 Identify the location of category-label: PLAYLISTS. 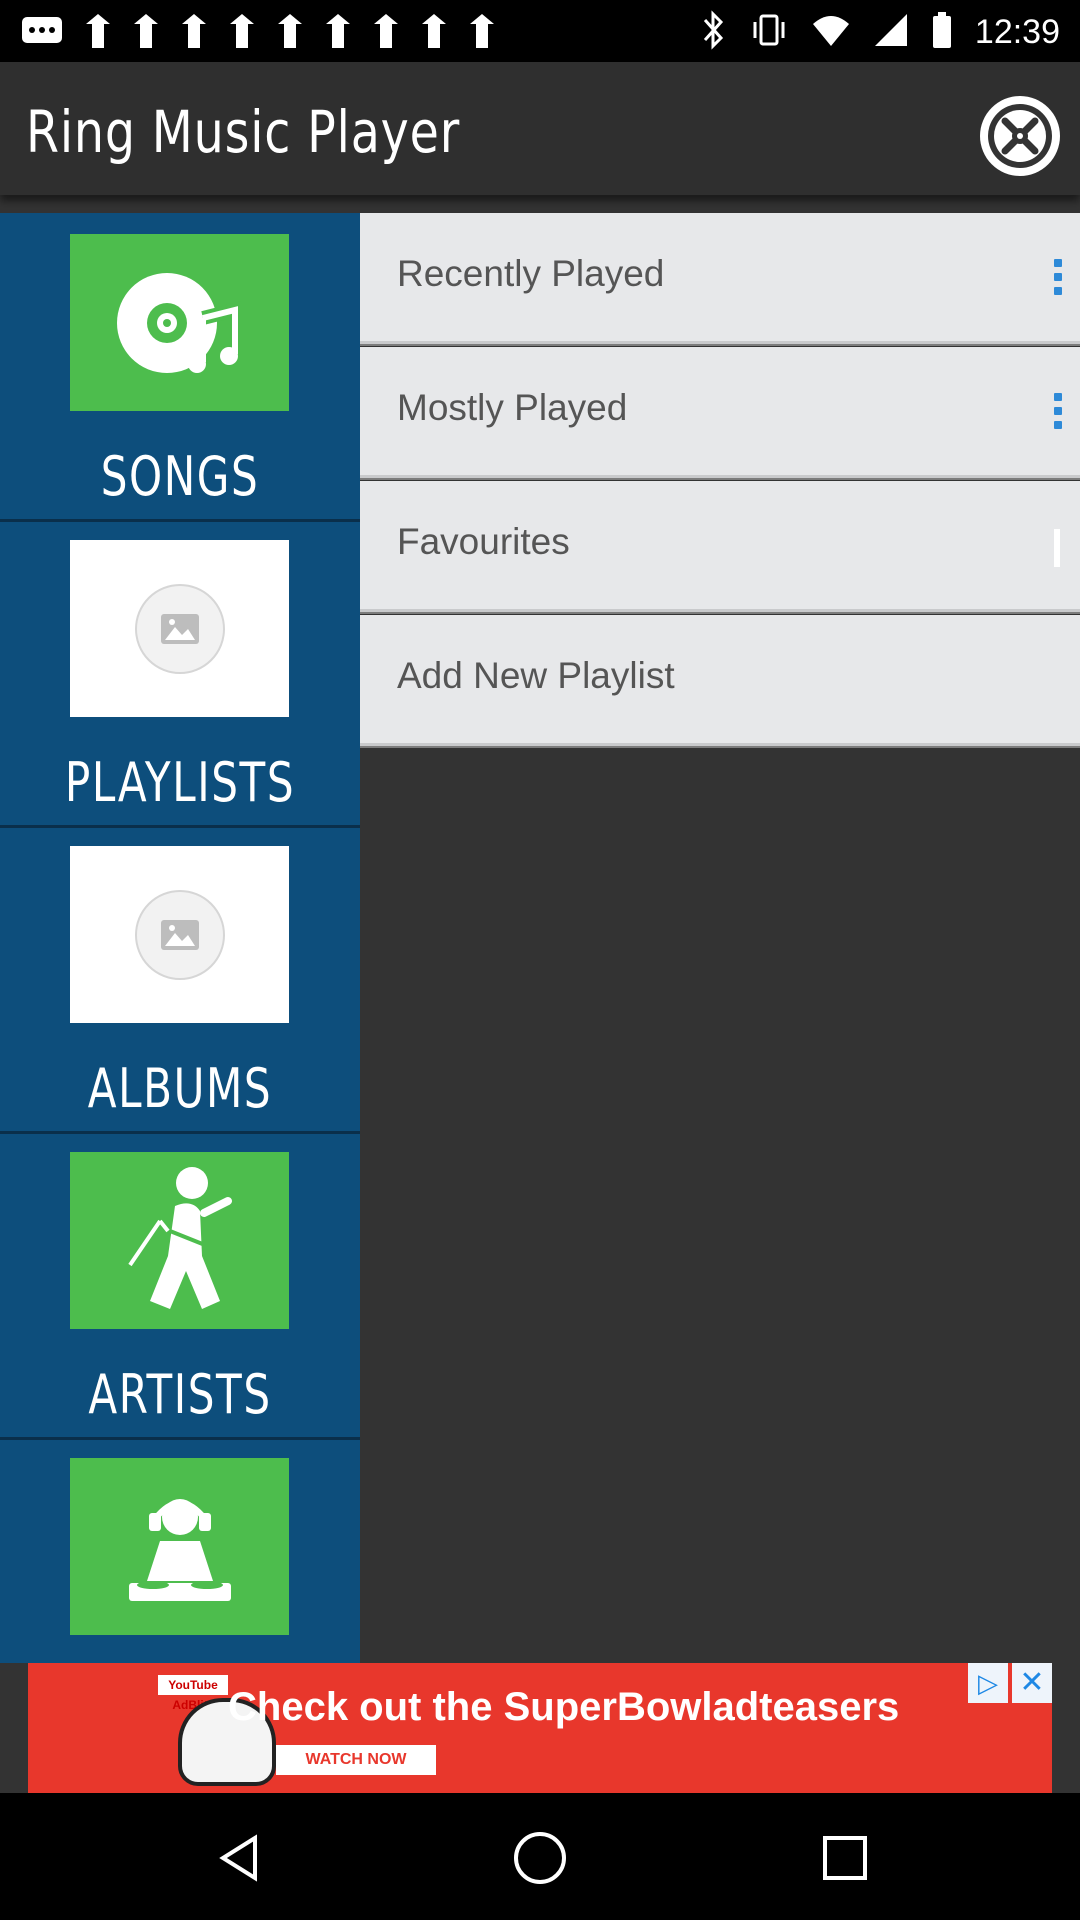
(180, 782).